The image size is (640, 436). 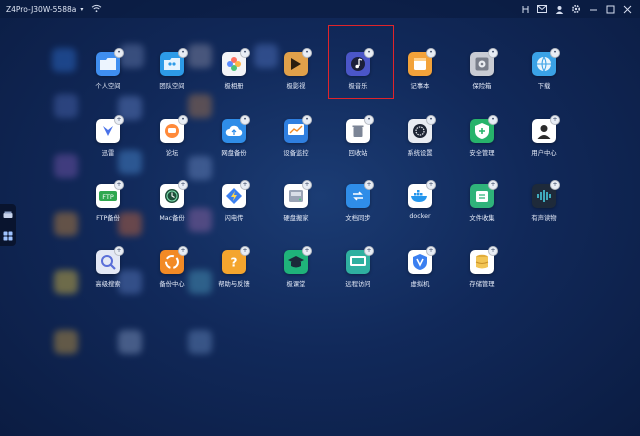 I want to click on app-tile: • 网盘备份, so click(x=234, y=142).